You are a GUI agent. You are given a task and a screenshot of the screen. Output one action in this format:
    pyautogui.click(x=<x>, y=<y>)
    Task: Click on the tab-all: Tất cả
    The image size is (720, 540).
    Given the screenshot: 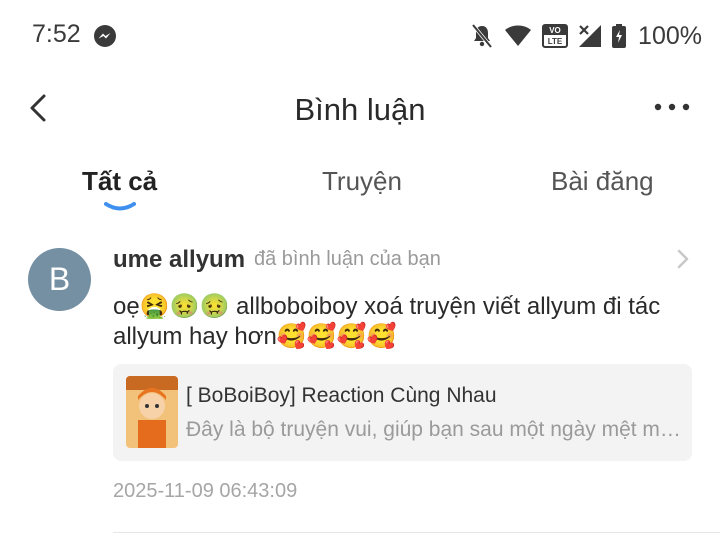 What is the action you would take?
    pyautogui.click(x=119, y=181)
    